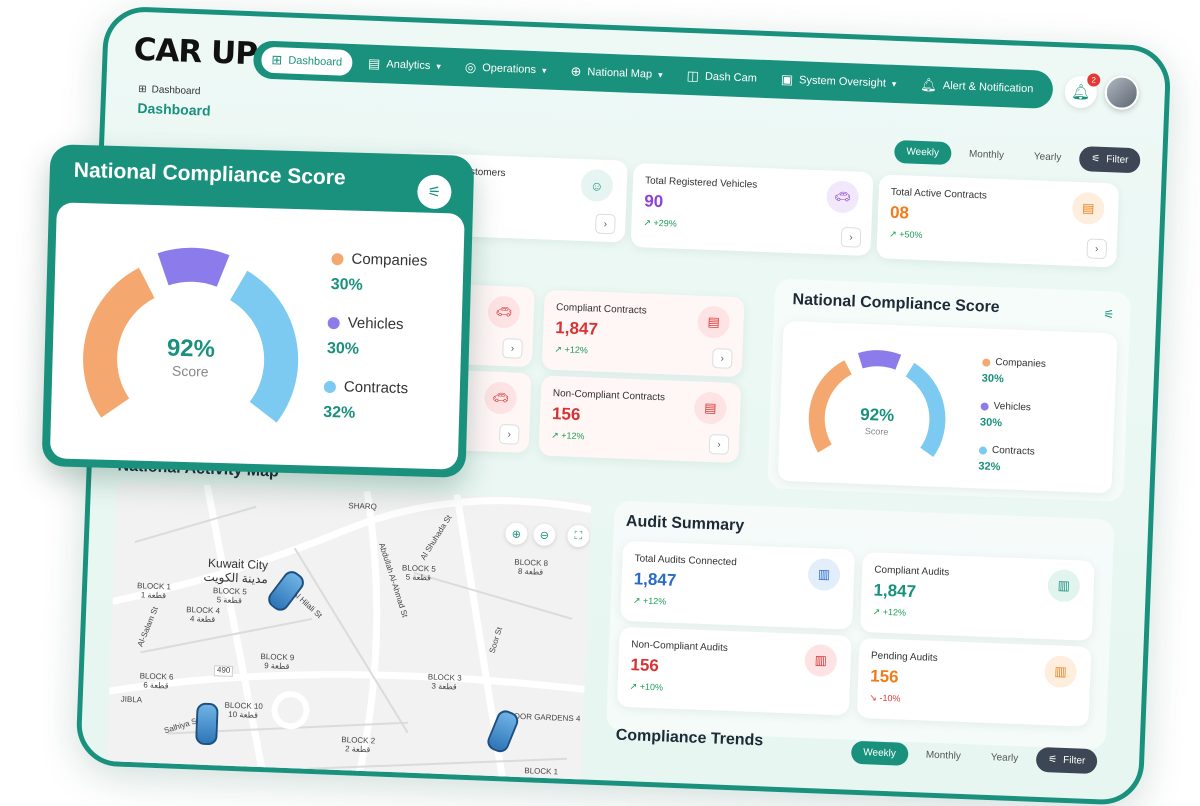  I want to click on nav-national-map: ⊕ National Map ▾, so click(616, 73).